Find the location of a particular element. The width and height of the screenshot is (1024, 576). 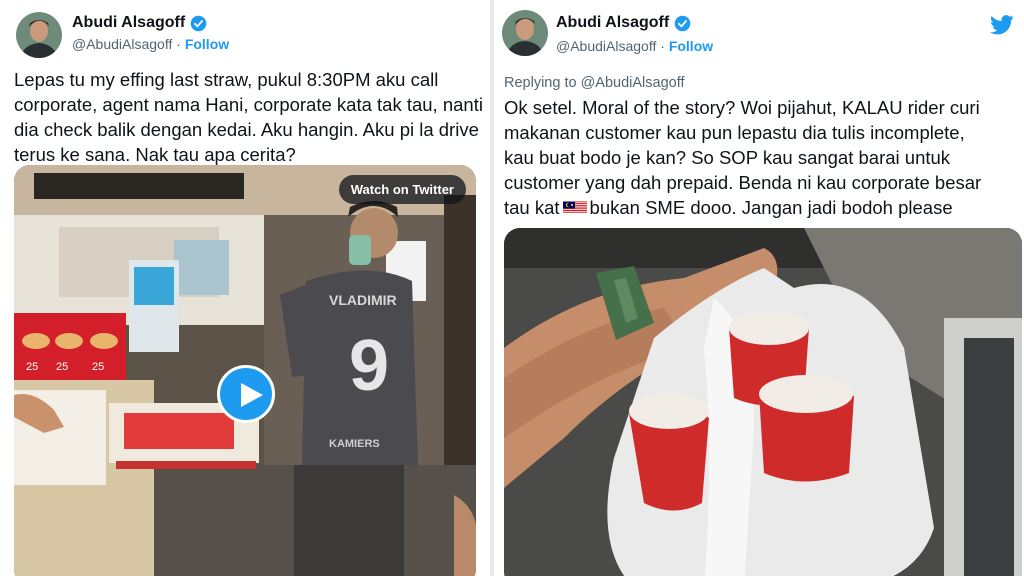

twitter-bird-icon is located at coordinates (1002, 25).